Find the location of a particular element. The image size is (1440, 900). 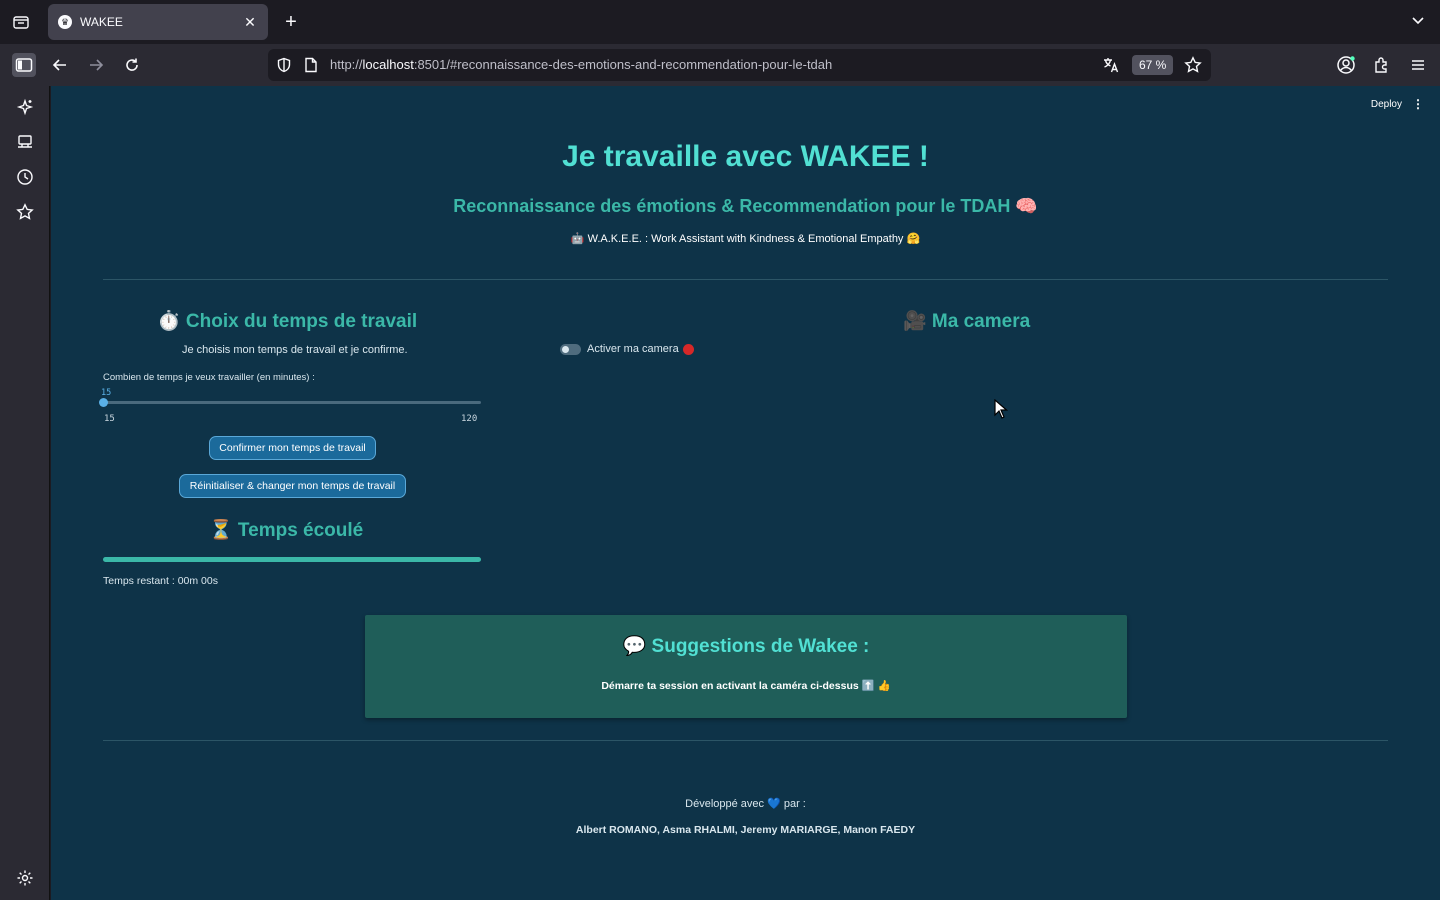

tab-list-icon is located at coordinates (21, 22).